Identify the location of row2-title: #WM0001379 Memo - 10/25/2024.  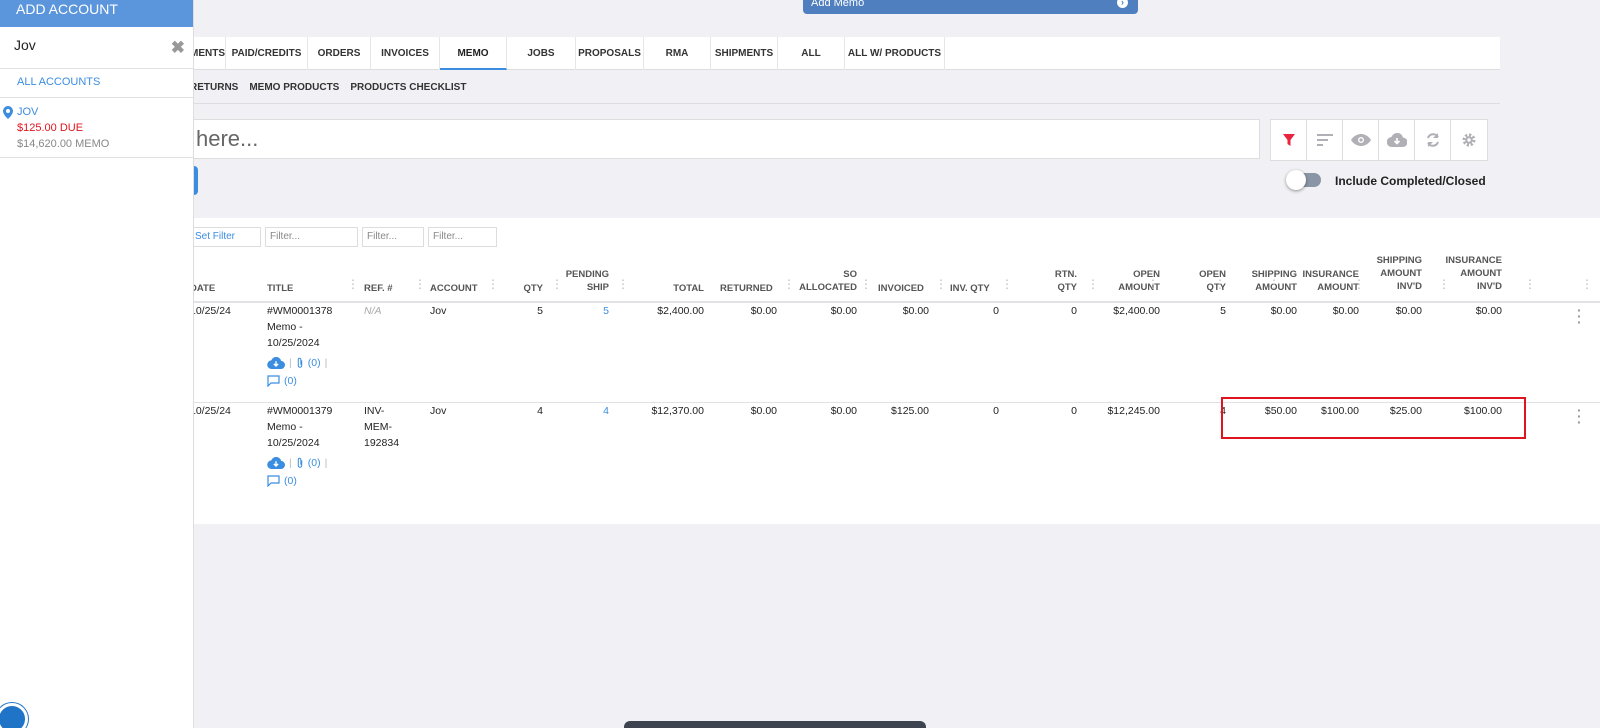
(299, 427).